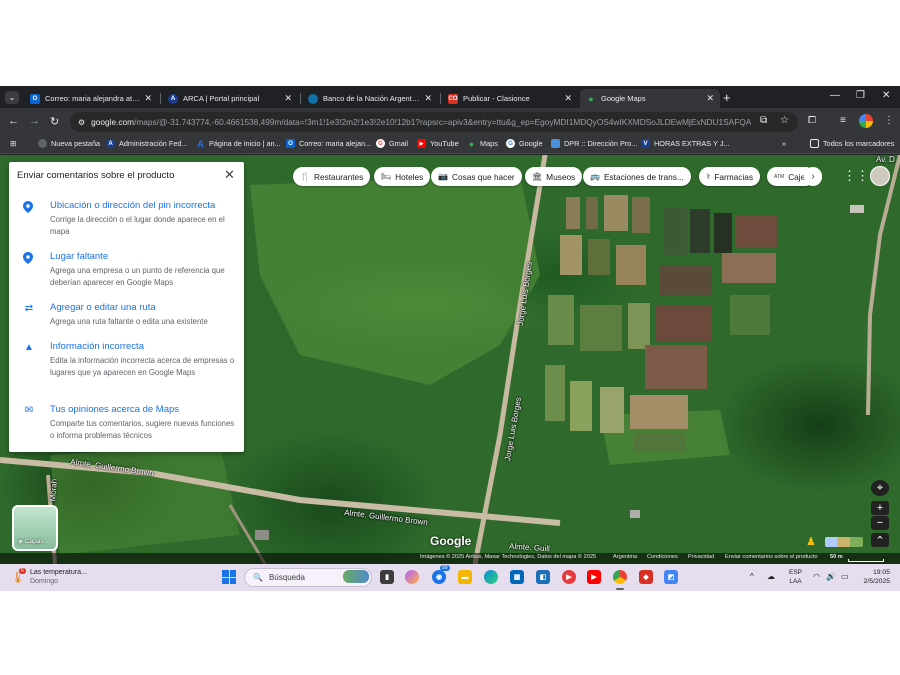 This screenshot has height=675, width=900. Describe the element at coordinates (510, 98) in the screenshot. I see `tab-clasionce: CO Publicar - Clasionce ✕` at that location.